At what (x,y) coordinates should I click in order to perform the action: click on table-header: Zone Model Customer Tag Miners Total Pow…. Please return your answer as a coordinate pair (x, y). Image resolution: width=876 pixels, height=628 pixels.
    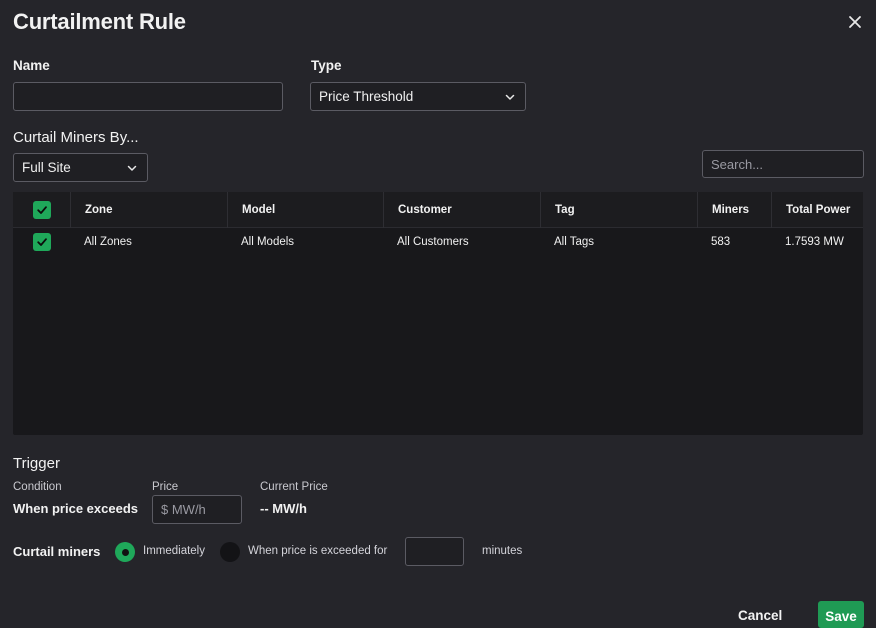
    Looking at the image, I should click on (438, 210).